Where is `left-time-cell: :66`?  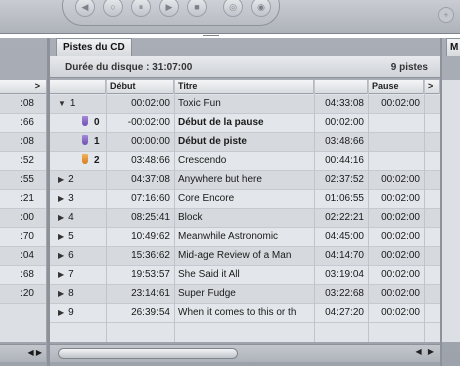
left-time-cell: :66 is located at coordinates (23, 123).